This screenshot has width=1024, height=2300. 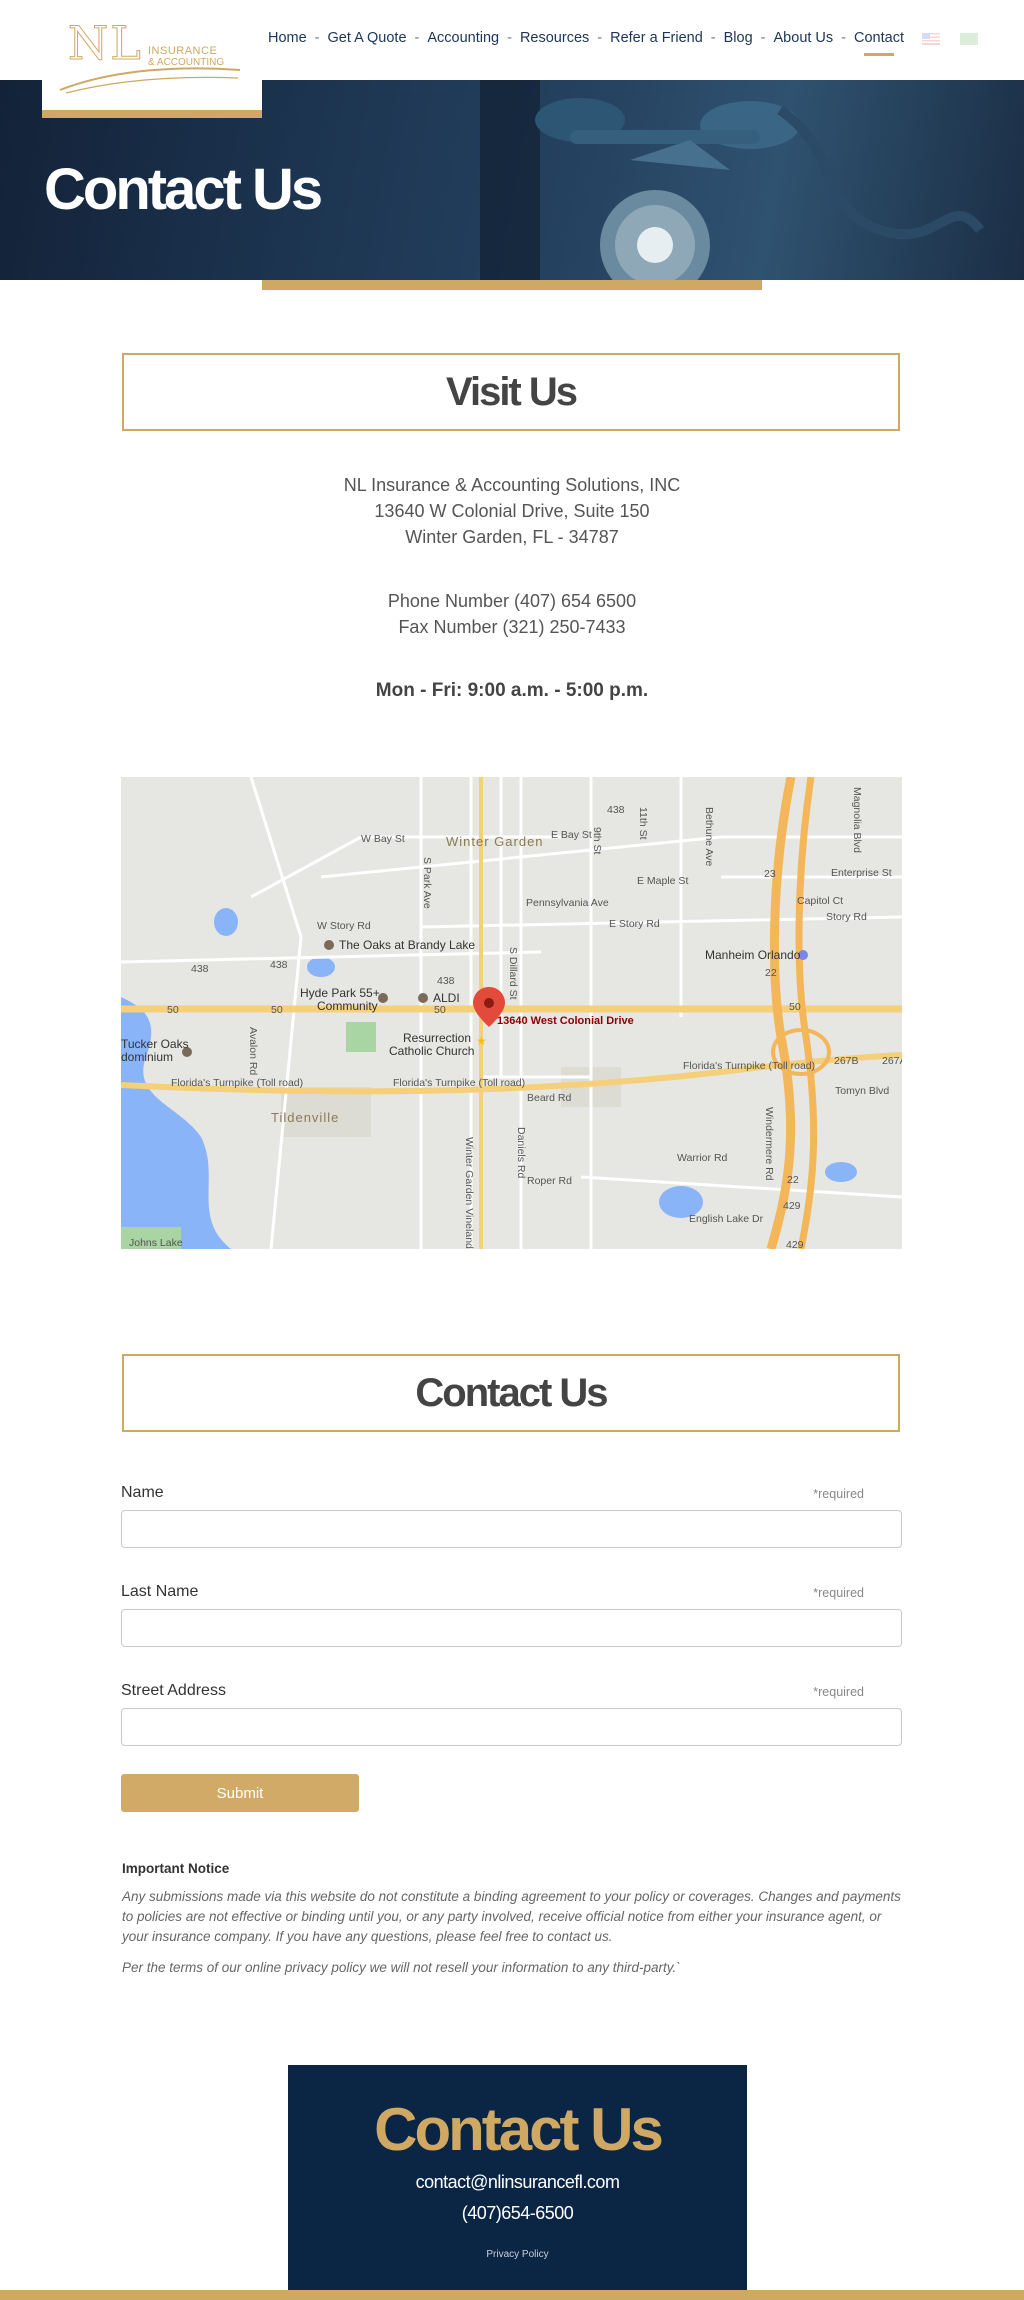 What do you see at coordinates (770, 874) in the screenshot?
I see `route-shield: 23` at bounding box center [770, 874].